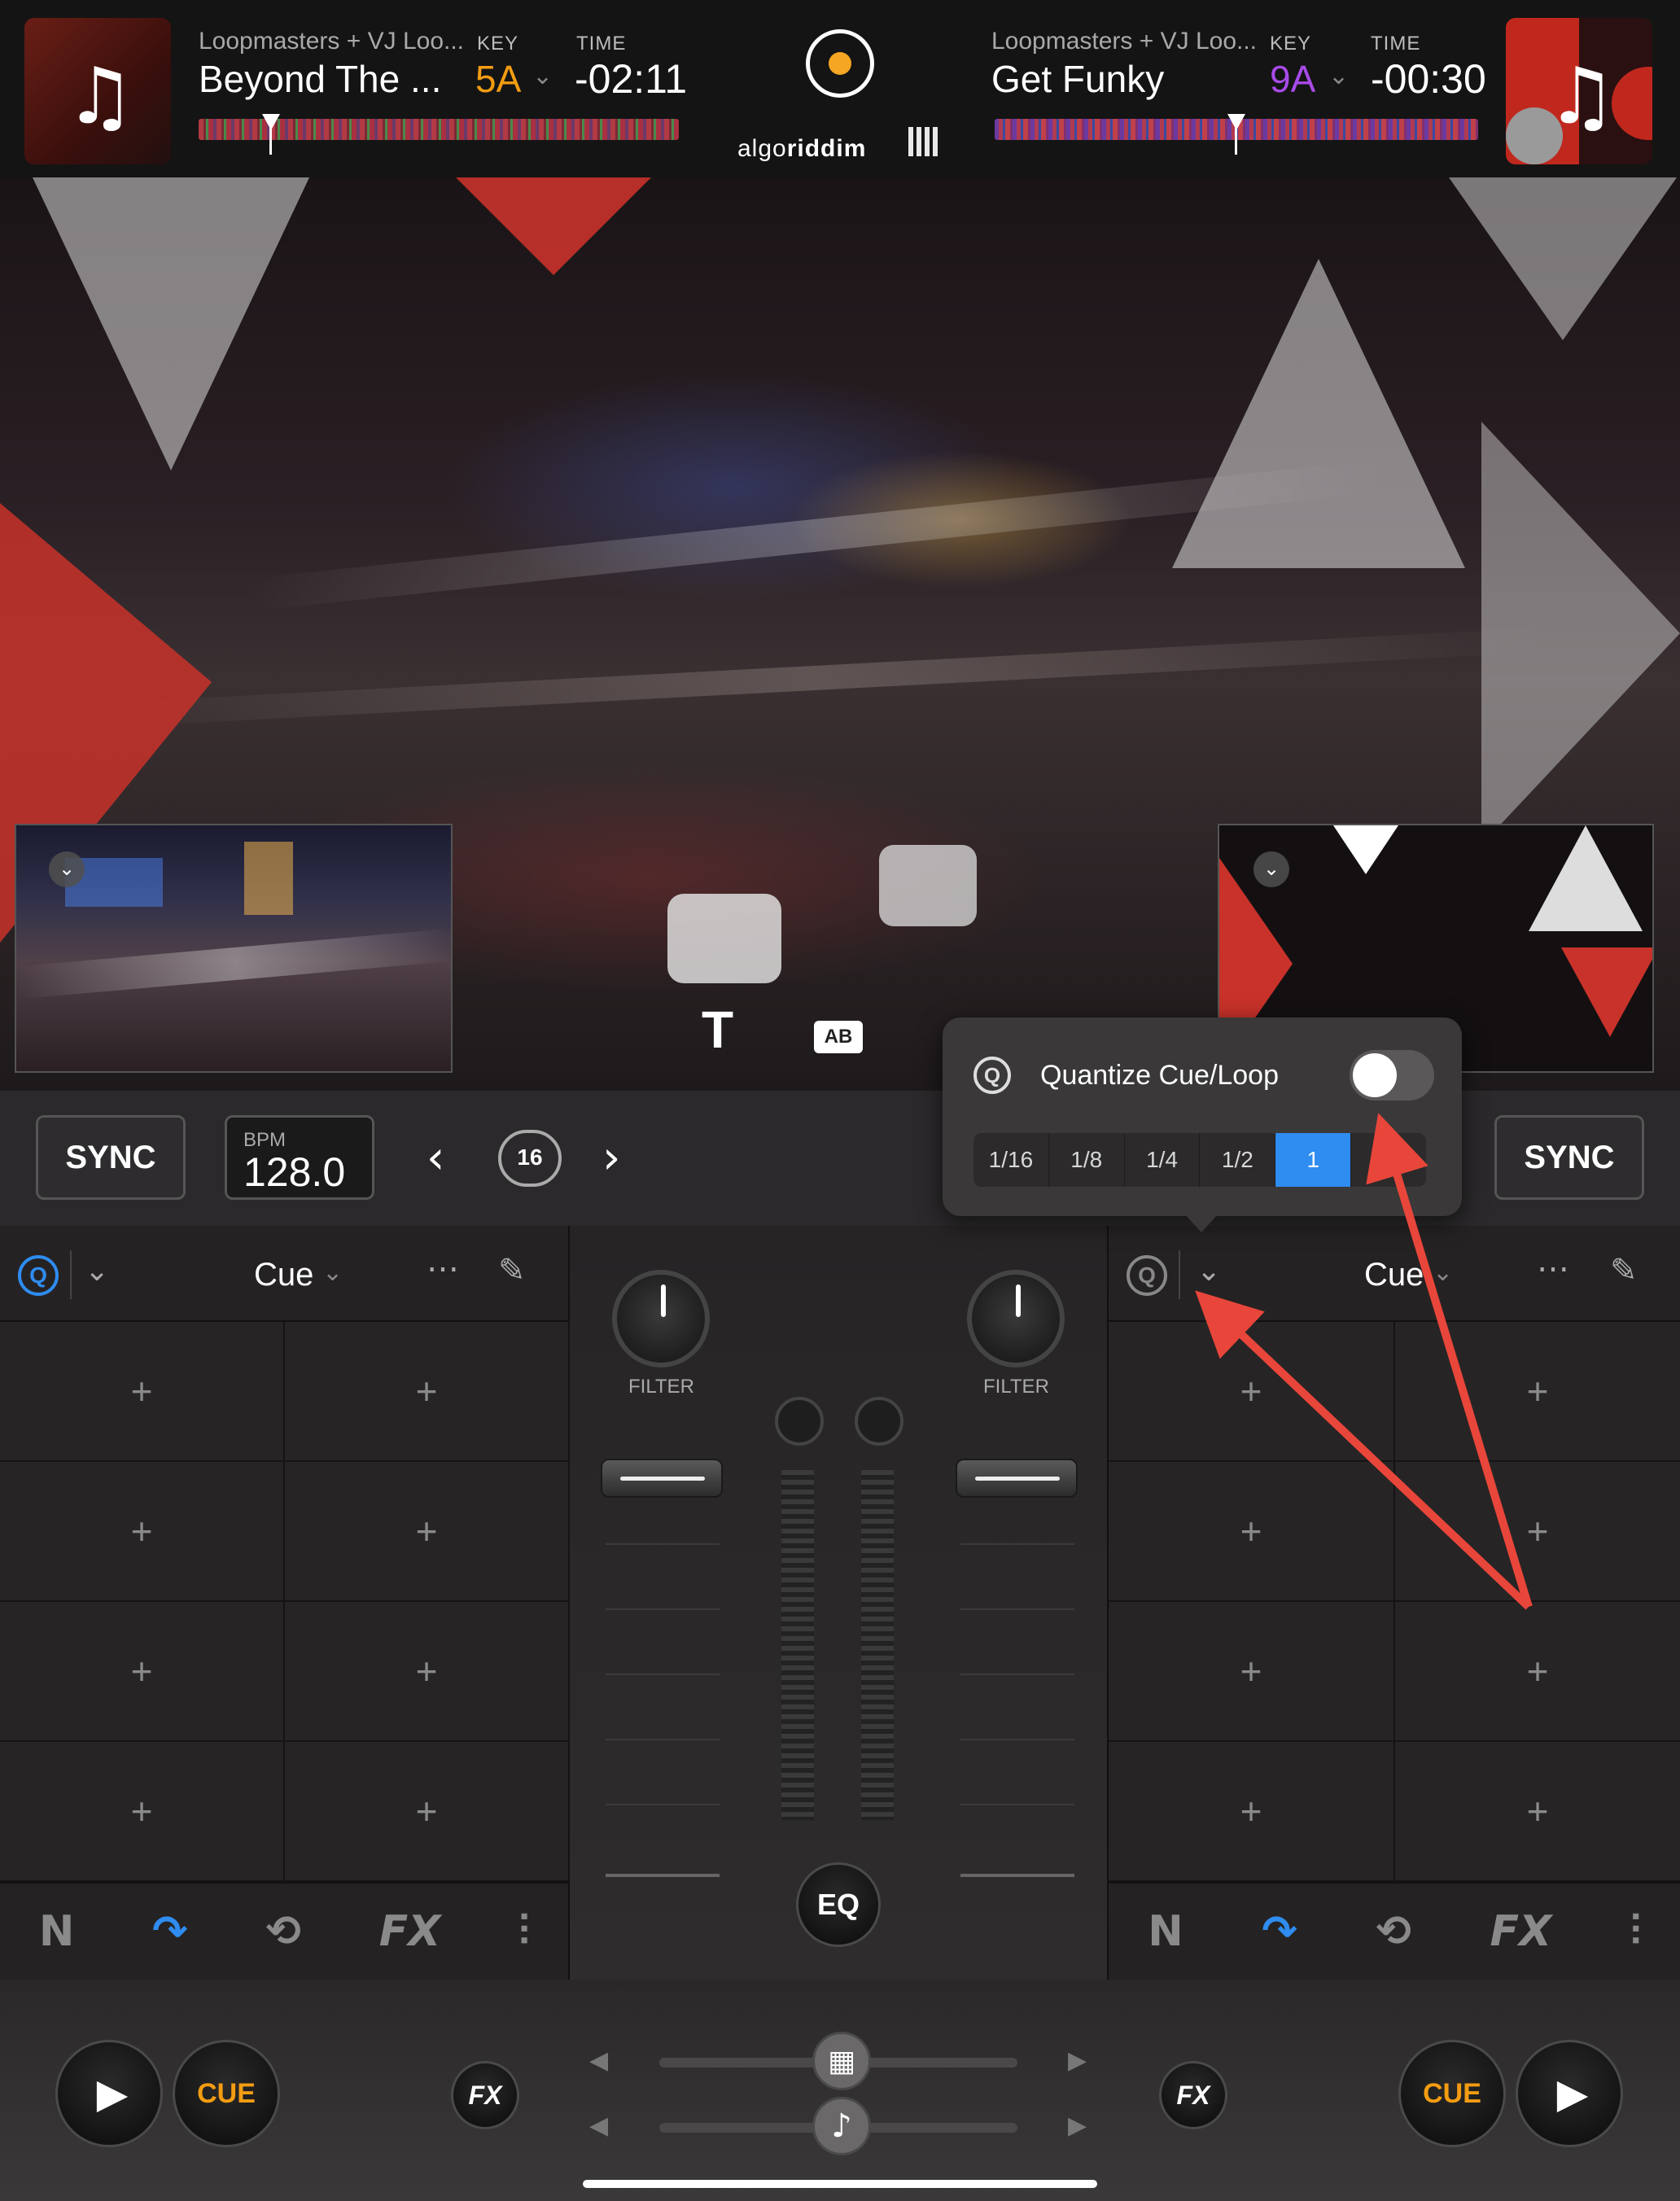 This screenshot has height=2201, width=1680. I want to click on quantize-option, so click(1388, 1160).